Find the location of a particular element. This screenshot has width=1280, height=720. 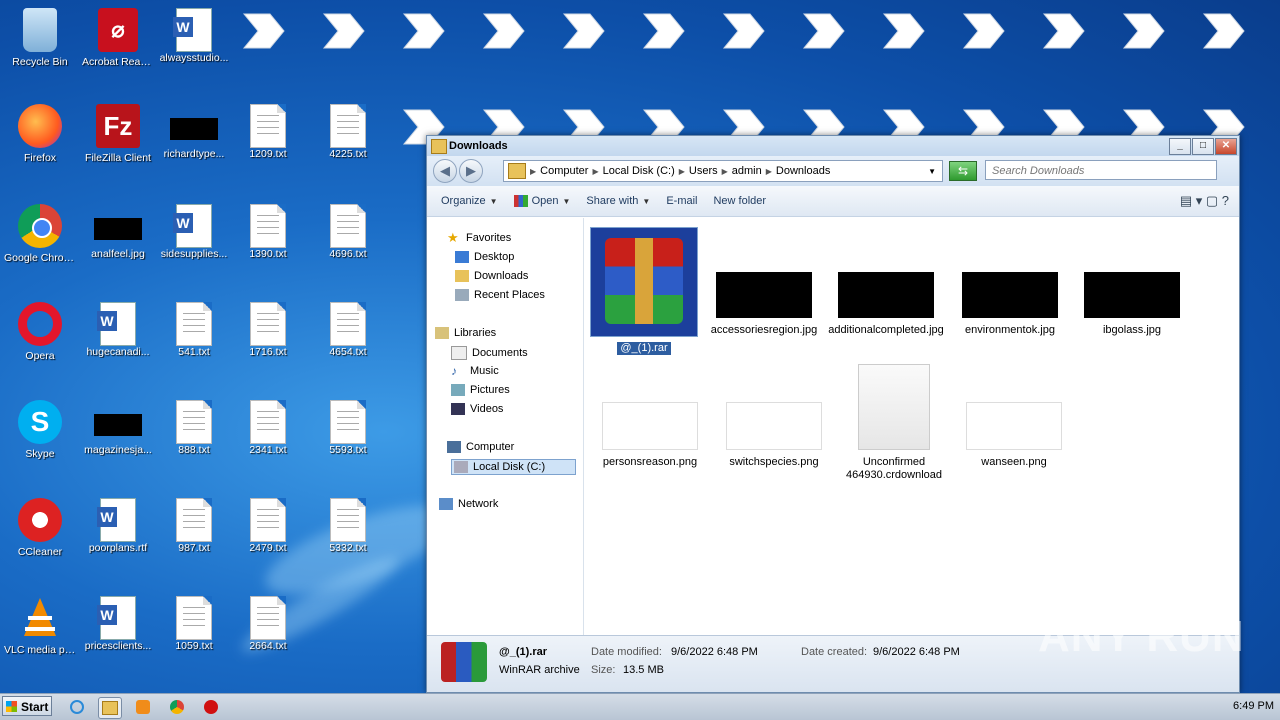

desktop-icon-txt: 1209.txt is located at coordinates (268, 132).